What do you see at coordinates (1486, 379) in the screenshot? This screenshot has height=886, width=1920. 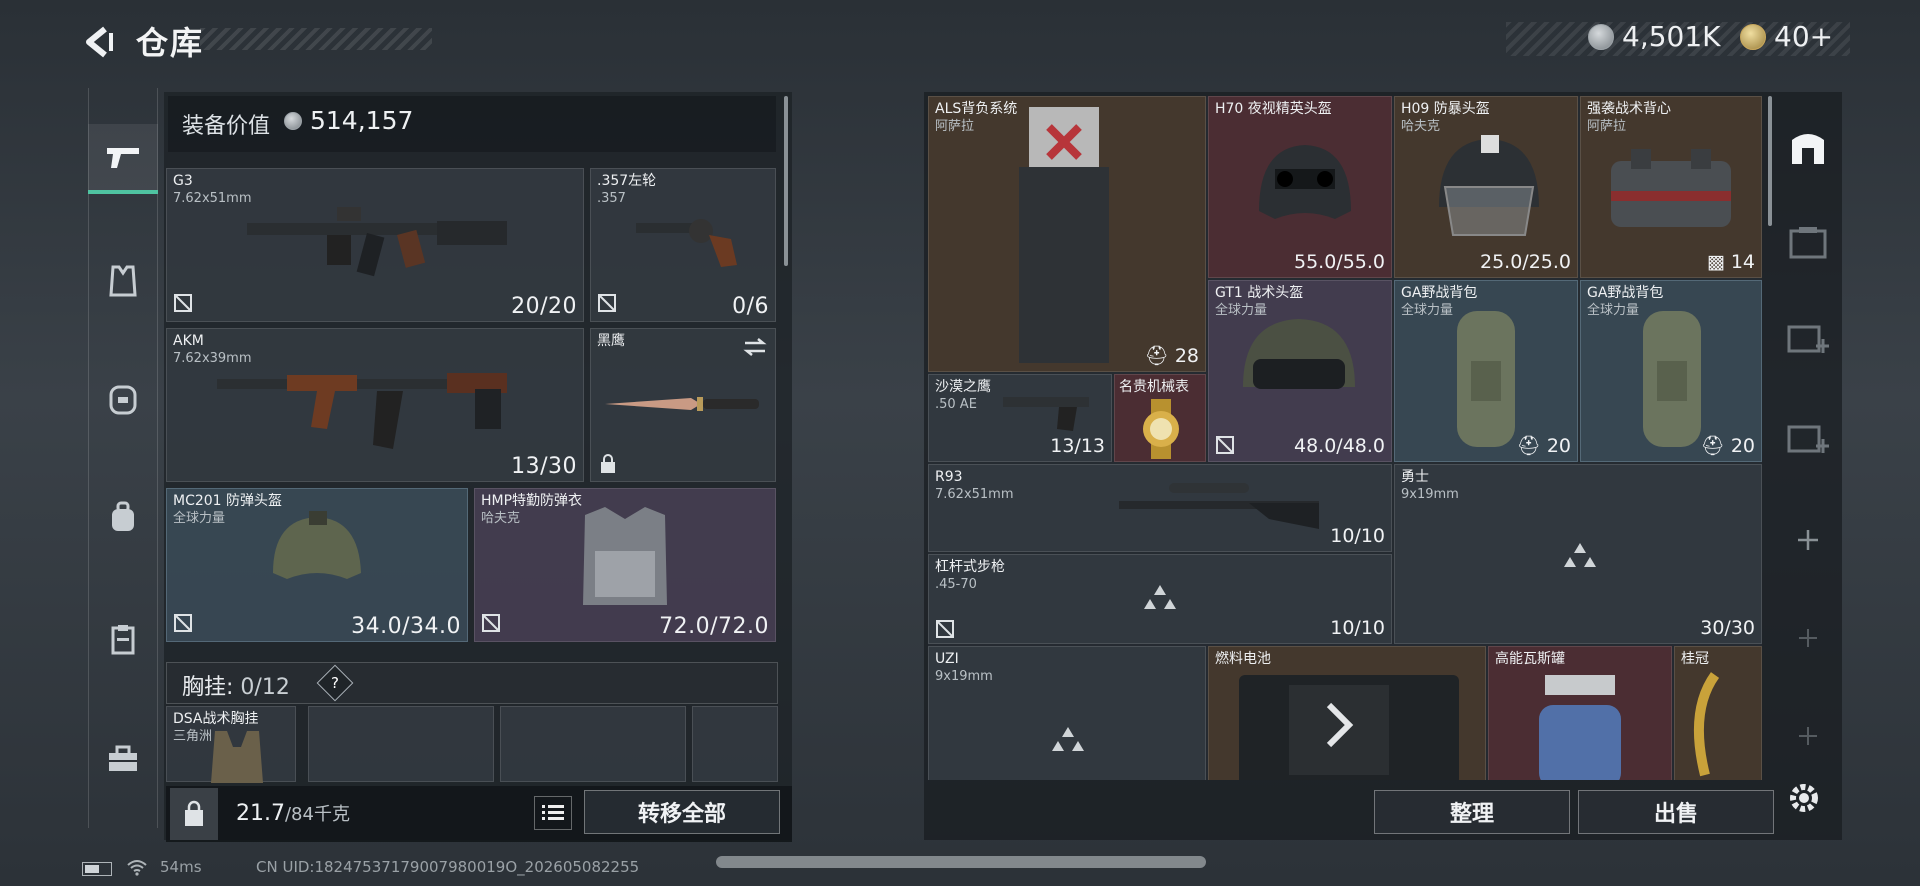 I see `duffel-backpack-image` at bounding box center [1486, 379].